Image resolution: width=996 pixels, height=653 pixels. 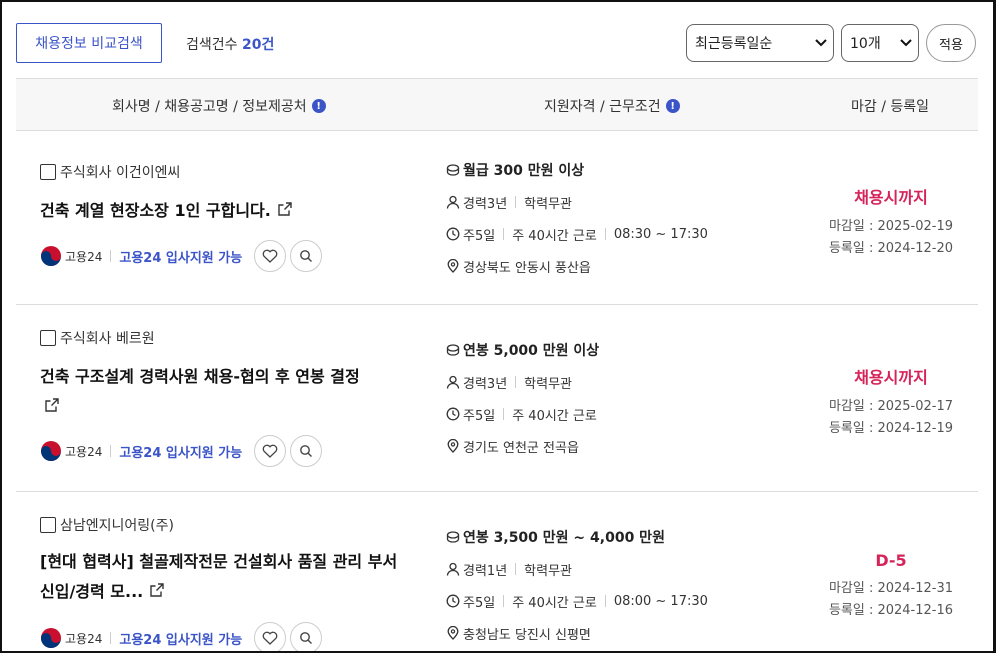 What do you see at coordinates (212, 45) in the screenshot?
I see `result-count-label: 검색건수` at bounding box center [212, 45].